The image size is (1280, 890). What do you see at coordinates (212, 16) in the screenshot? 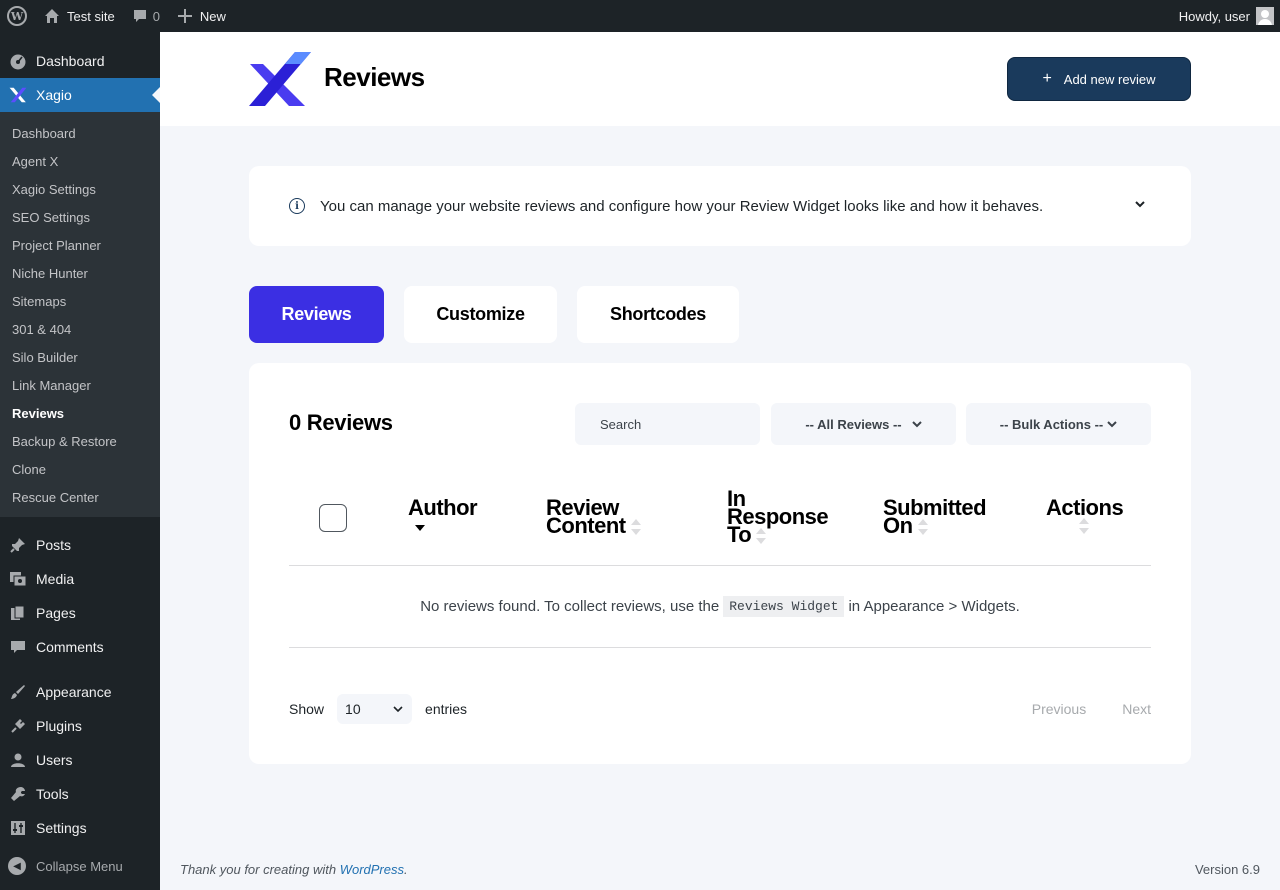
I see `new-label: New` at bounding box center [212, 16].